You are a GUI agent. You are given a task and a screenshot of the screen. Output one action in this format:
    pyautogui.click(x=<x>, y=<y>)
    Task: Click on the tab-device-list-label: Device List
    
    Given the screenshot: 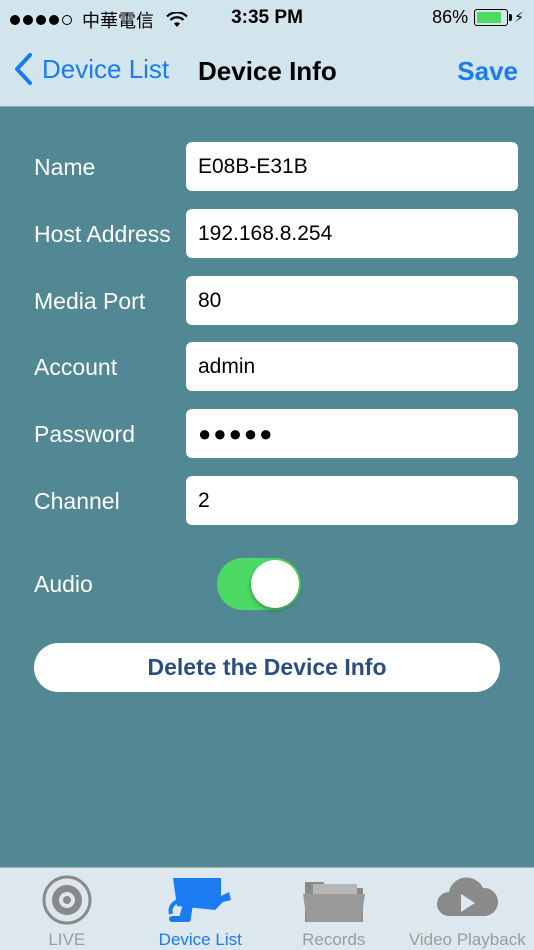 What is the action you would take?
    pyautogui.click(x=200, y=939)
    